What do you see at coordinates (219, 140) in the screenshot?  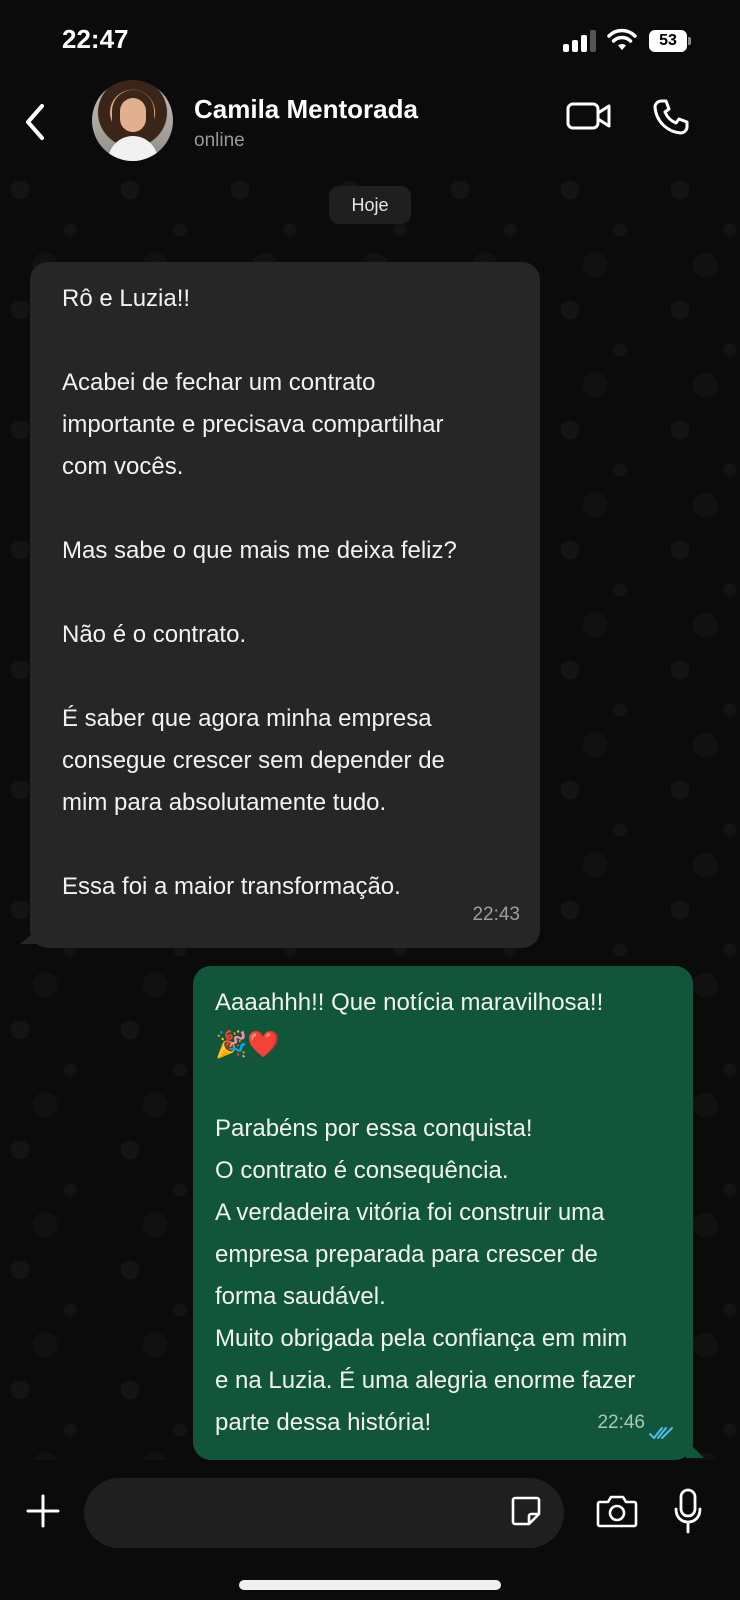 I see `contact-status: online` at bounding box center [219, 140].